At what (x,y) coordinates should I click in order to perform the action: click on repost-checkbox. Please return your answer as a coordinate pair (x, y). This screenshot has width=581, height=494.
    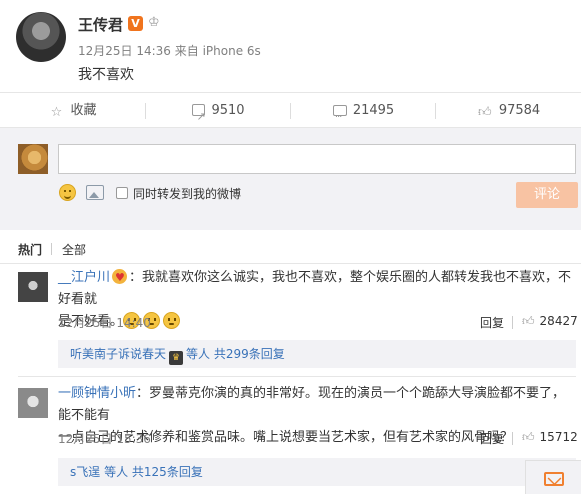
    Looking at the image, I should click on (122, 193).